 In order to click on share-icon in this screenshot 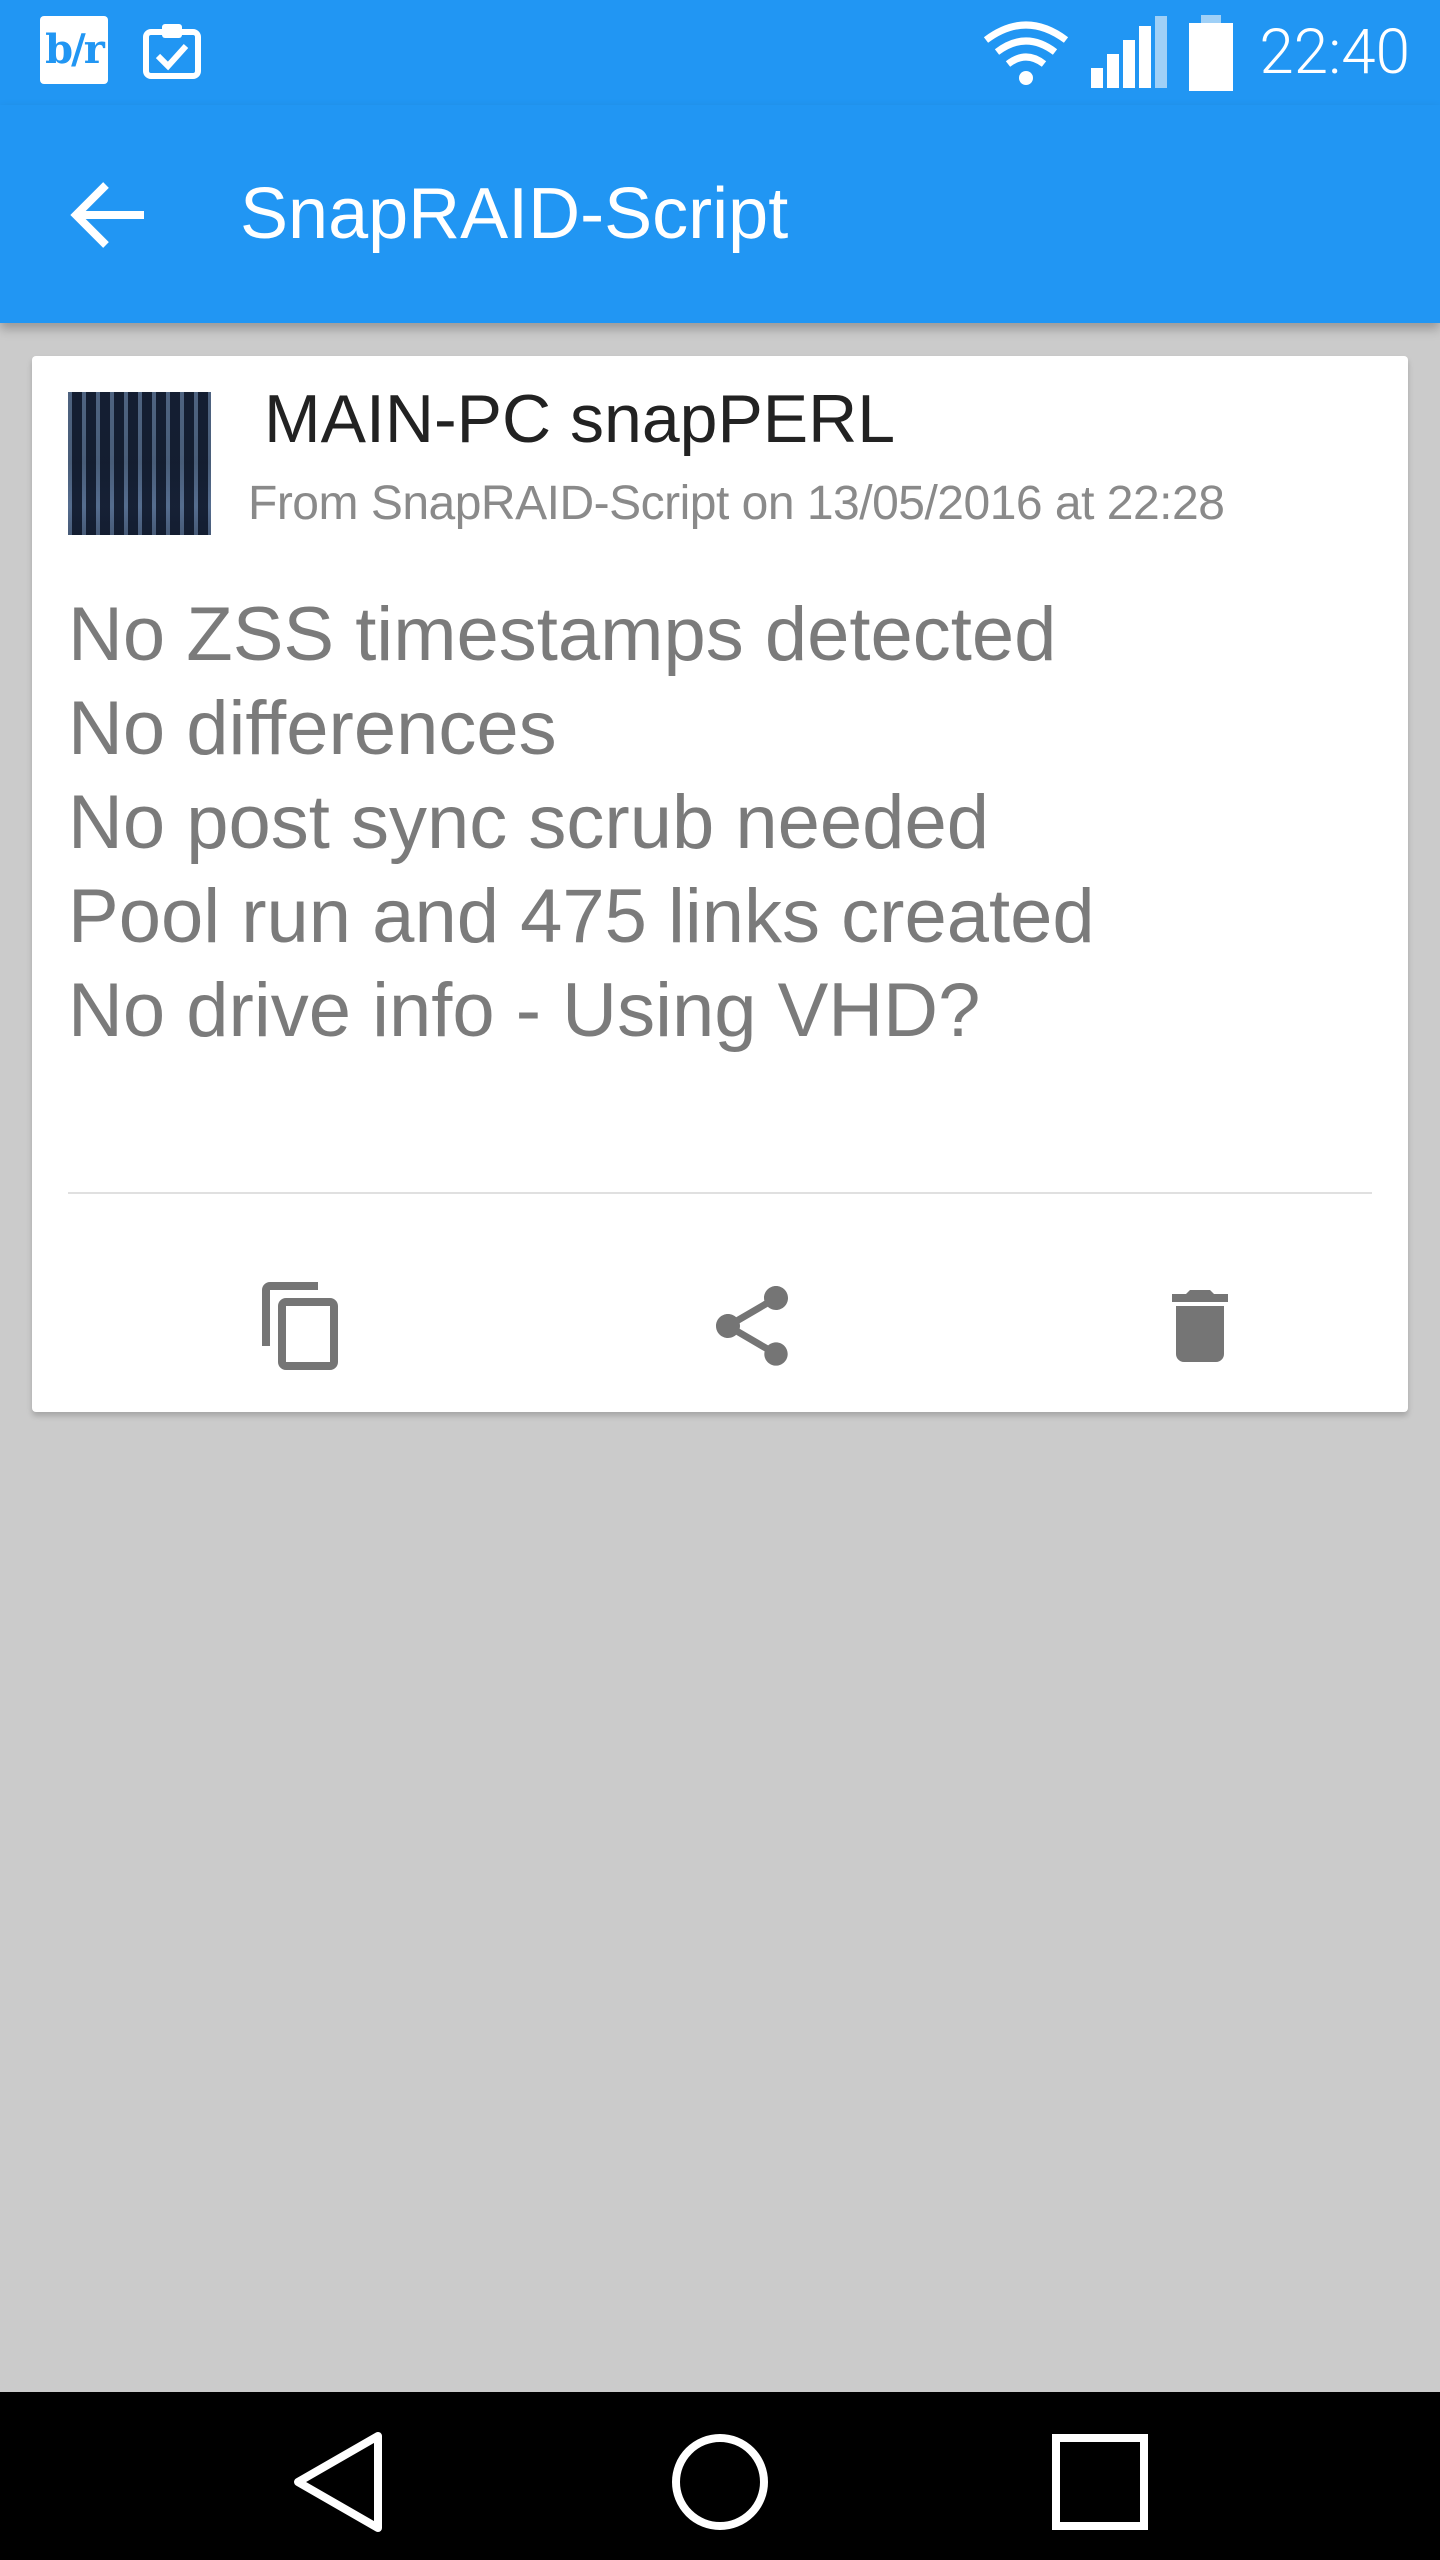, I will do `click(752, 1326)`.